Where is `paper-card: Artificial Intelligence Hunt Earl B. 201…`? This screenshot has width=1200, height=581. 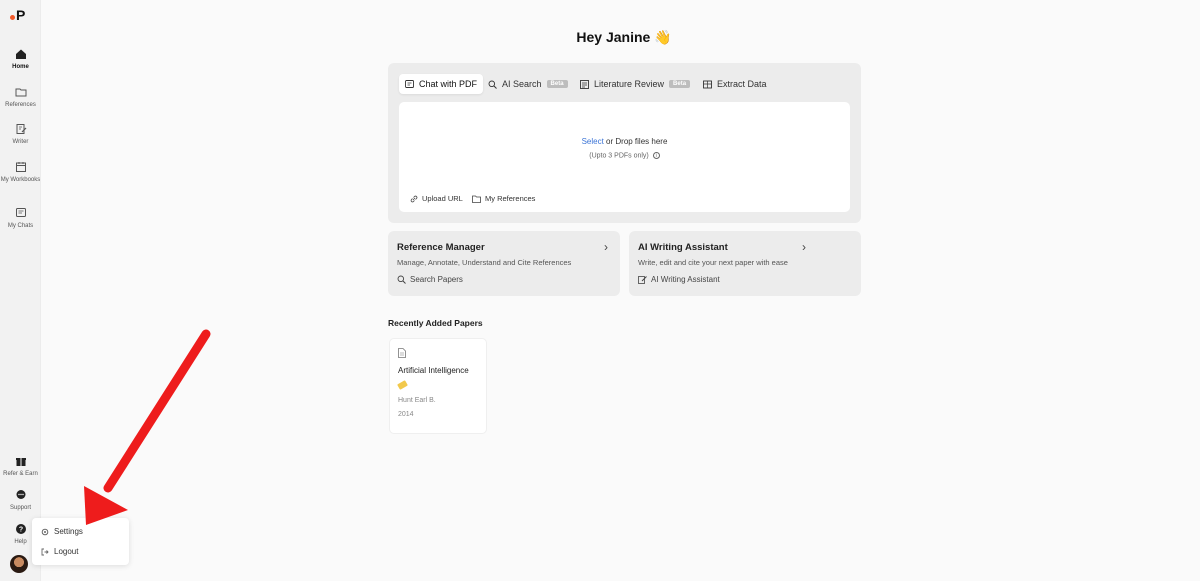 paper-card: Artificial Intelligence Hunt Earl B. 201… is located at coordinates (438, 386).